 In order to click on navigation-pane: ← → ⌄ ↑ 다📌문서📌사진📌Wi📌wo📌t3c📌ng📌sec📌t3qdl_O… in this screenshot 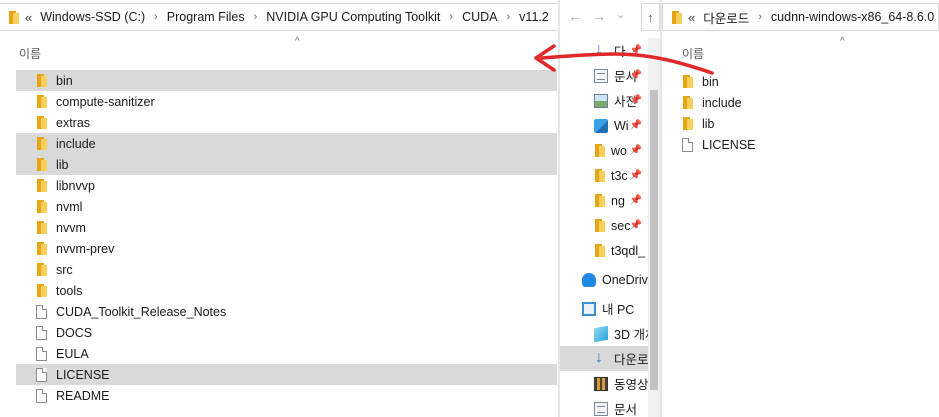, I will do `click(610, 208)`.